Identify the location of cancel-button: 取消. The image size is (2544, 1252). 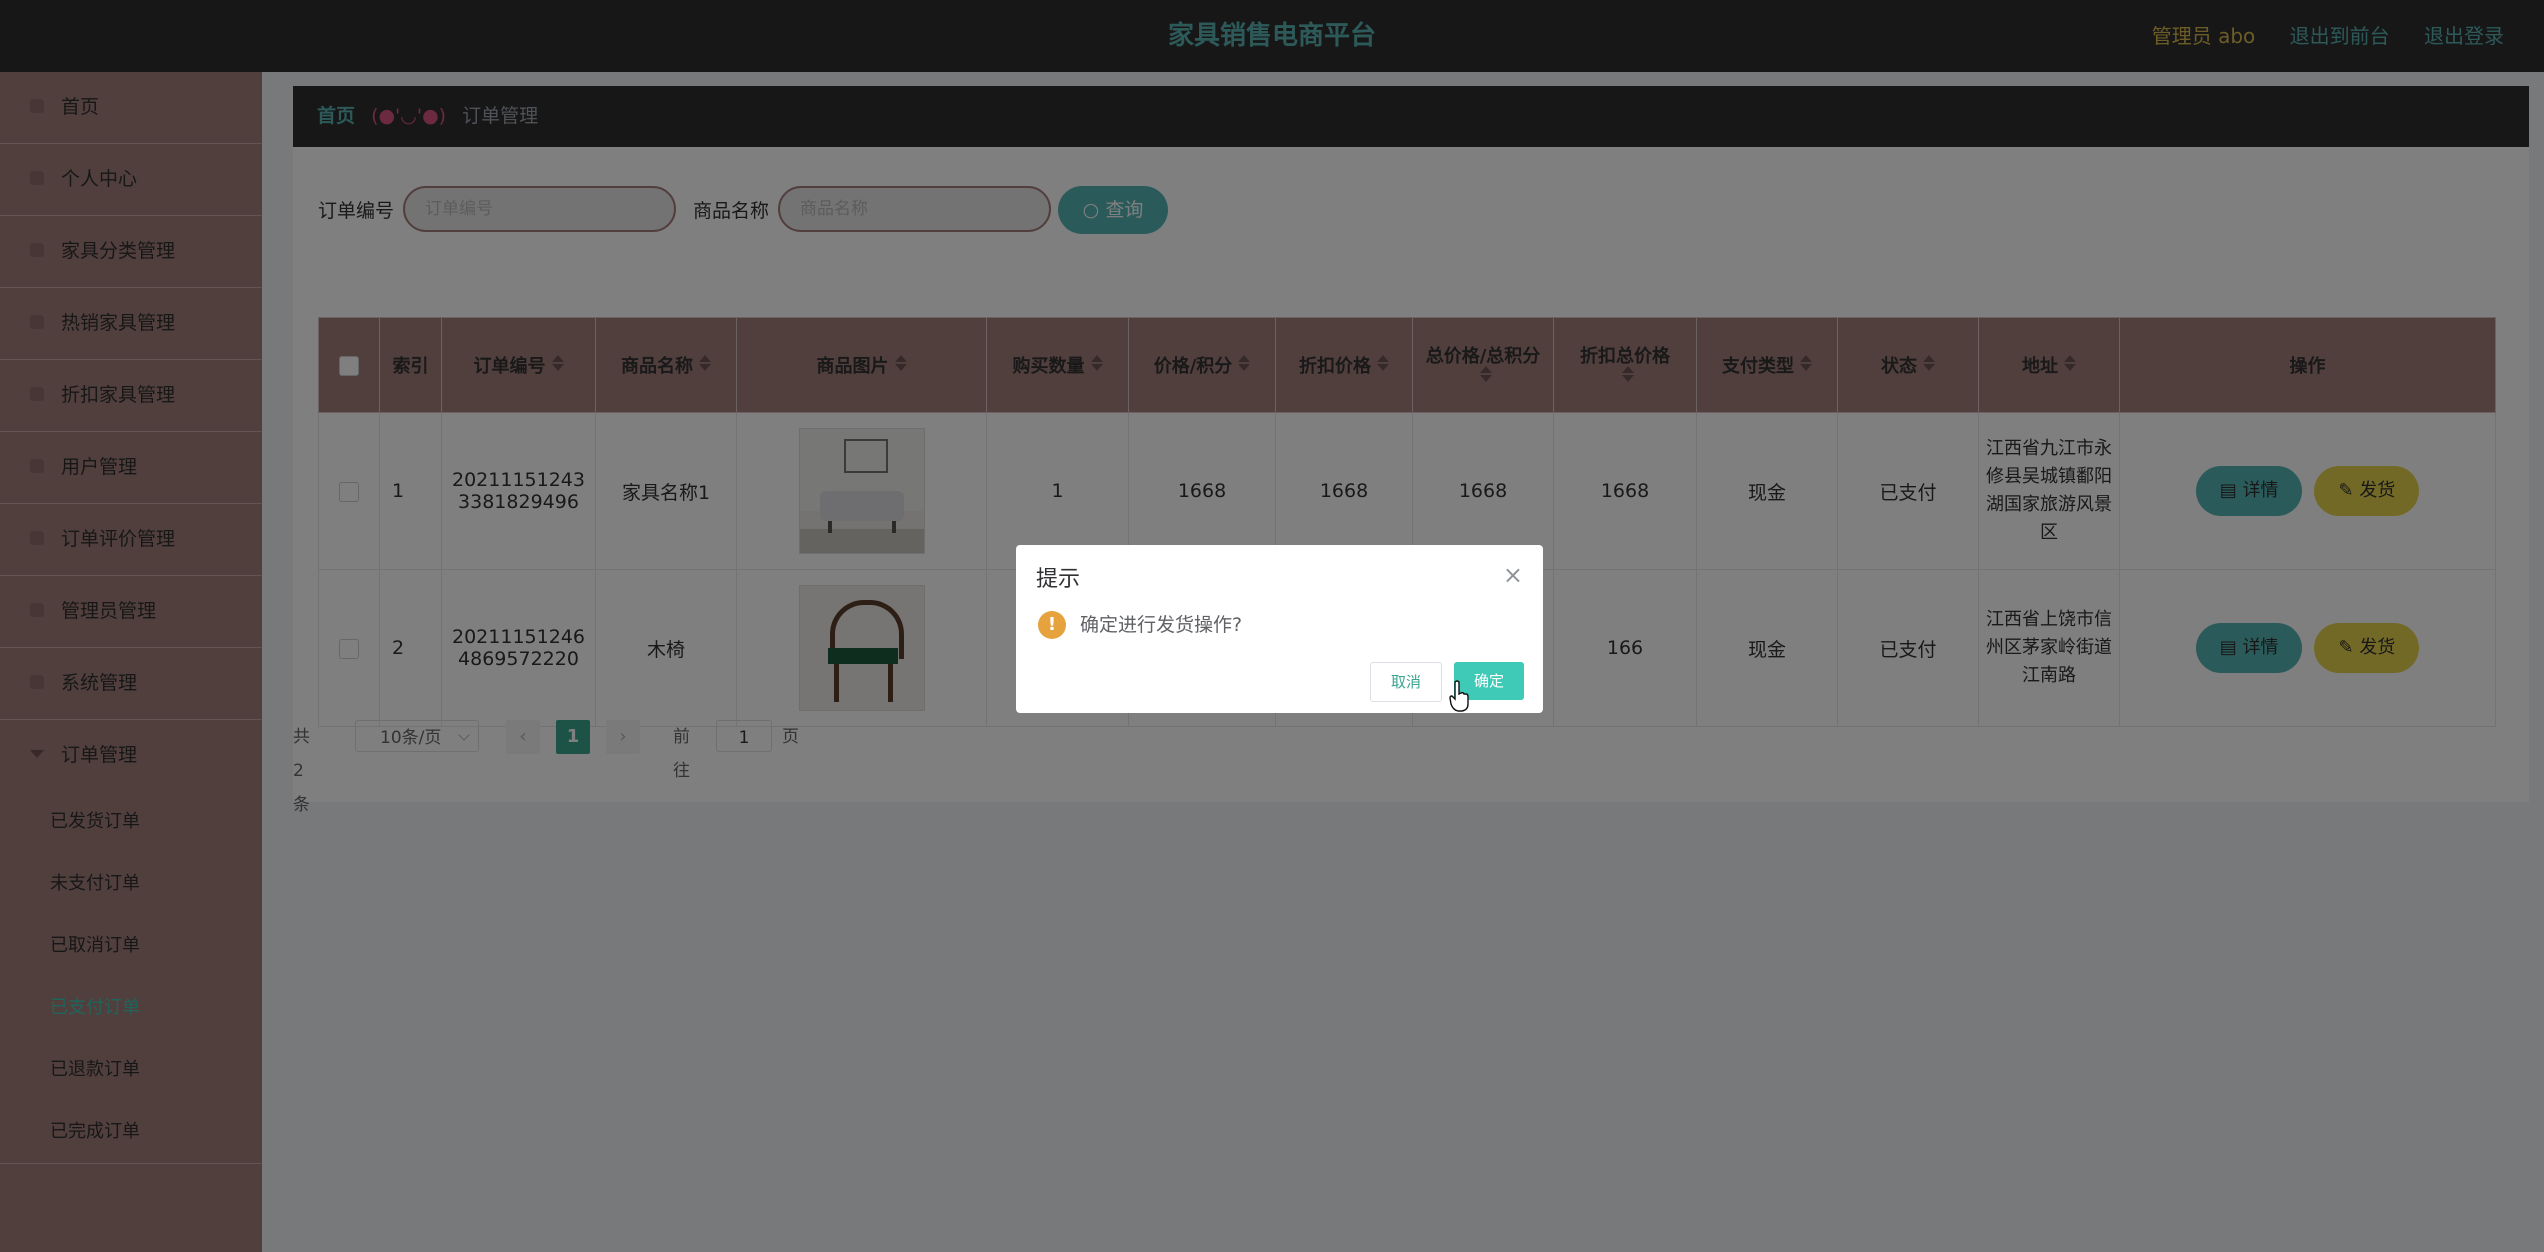
(1406, 682).